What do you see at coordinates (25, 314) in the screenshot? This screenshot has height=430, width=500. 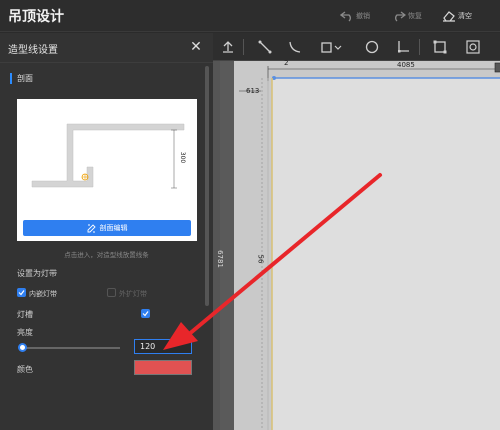 I see `slot-label: 灯槽` at bounding box center [25, 314].